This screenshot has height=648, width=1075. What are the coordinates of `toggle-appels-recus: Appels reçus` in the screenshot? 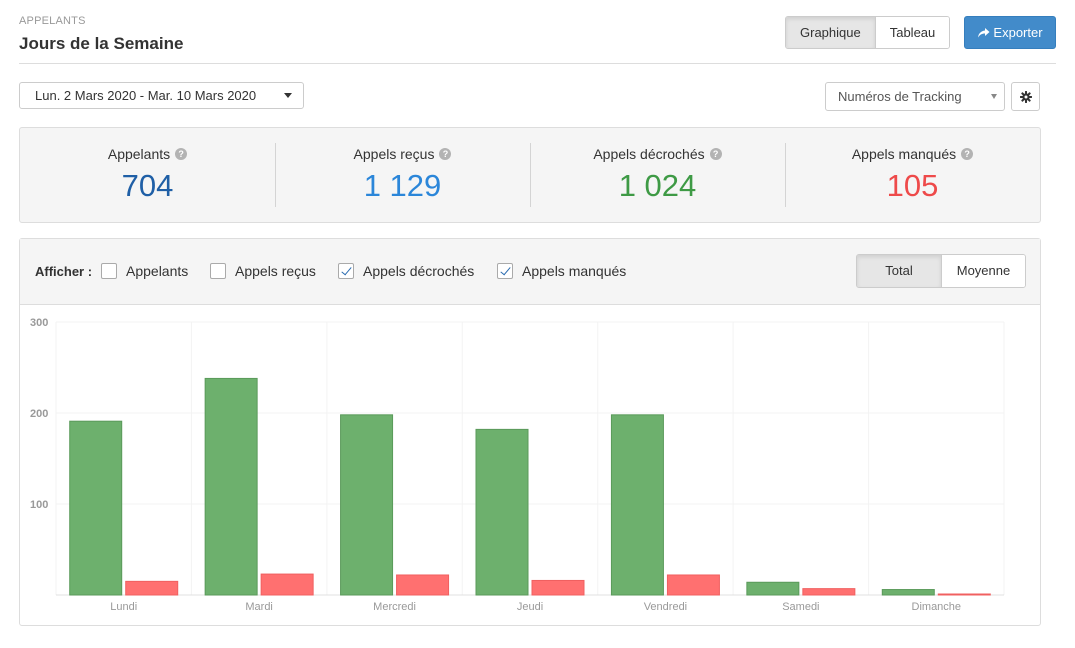 It's located at (263, 271).